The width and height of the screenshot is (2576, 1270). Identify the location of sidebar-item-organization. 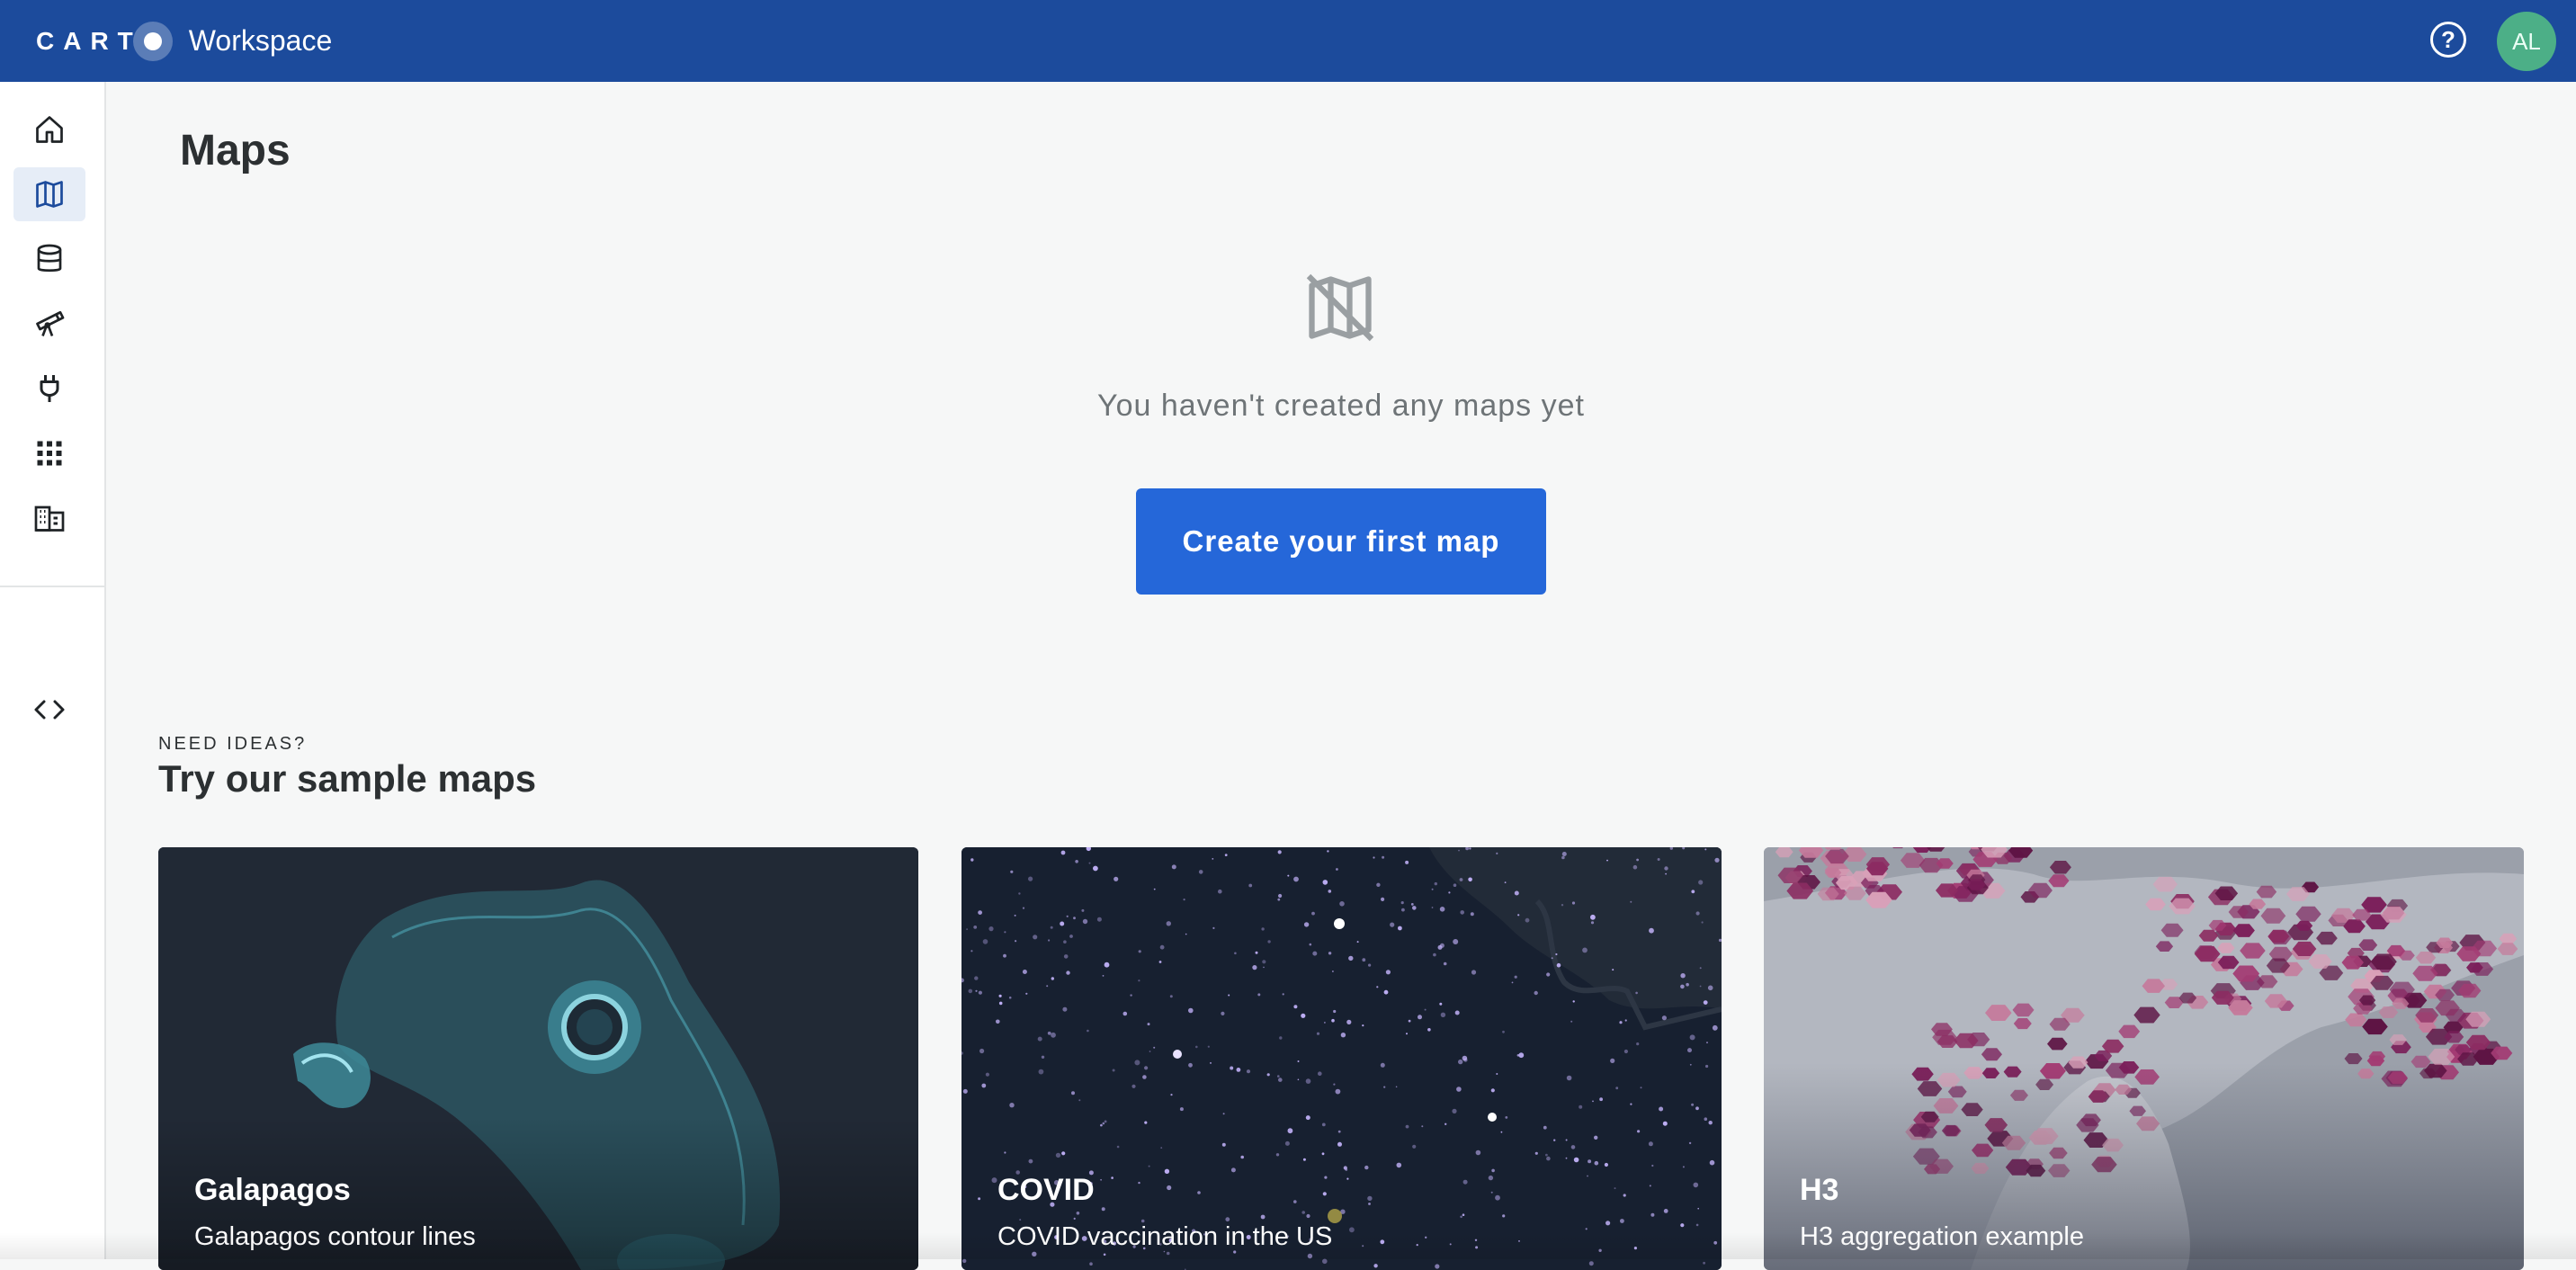
(49, 518).